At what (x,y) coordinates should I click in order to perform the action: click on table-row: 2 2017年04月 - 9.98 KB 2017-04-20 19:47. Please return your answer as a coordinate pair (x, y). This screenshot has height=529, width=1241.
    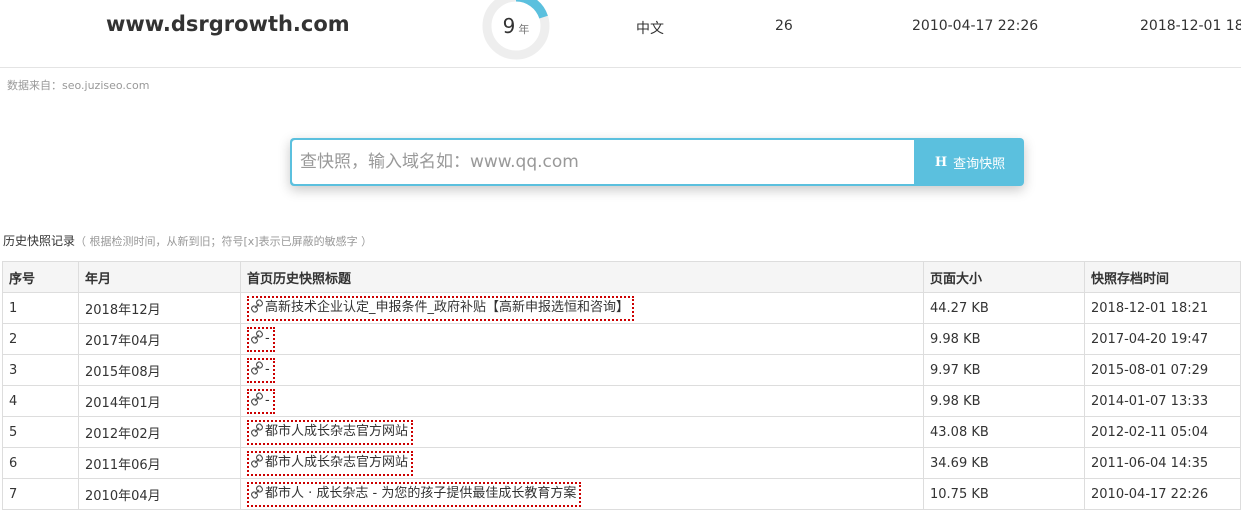
    Looking at the image, I should click on (621, 339).